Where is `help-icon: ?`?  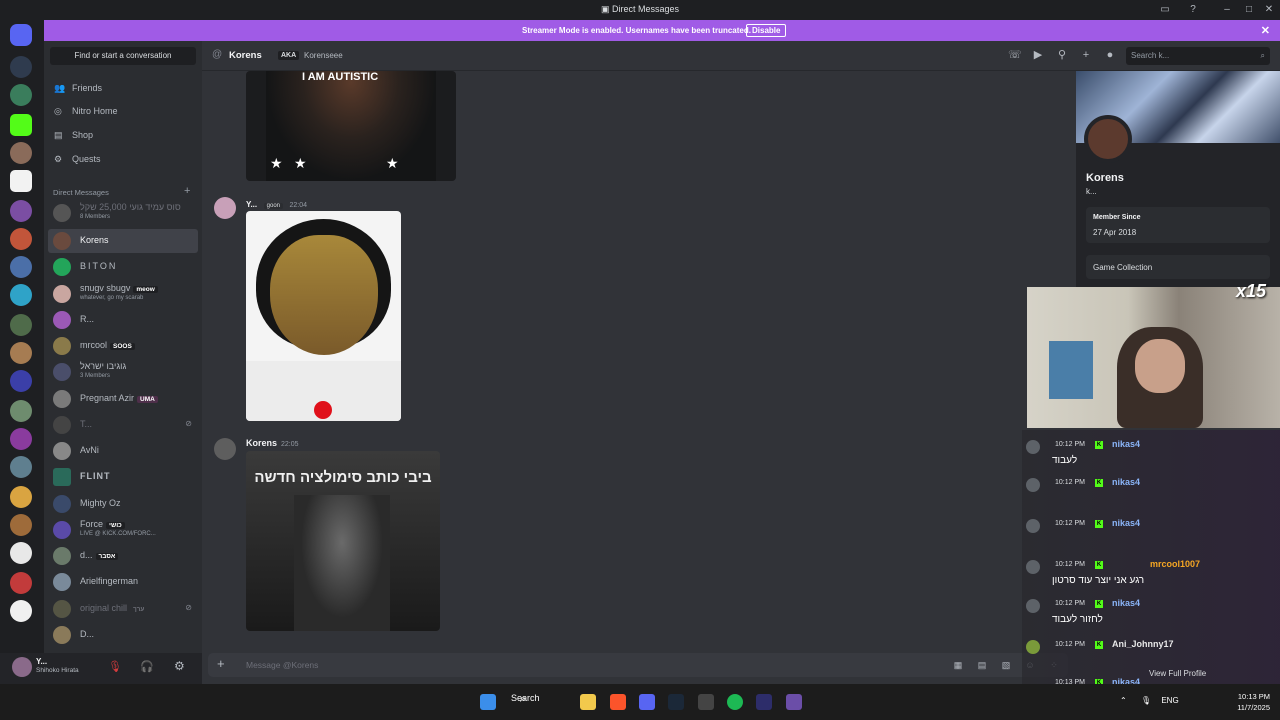
help-icon: ? is located at coordinates (1193, 10).